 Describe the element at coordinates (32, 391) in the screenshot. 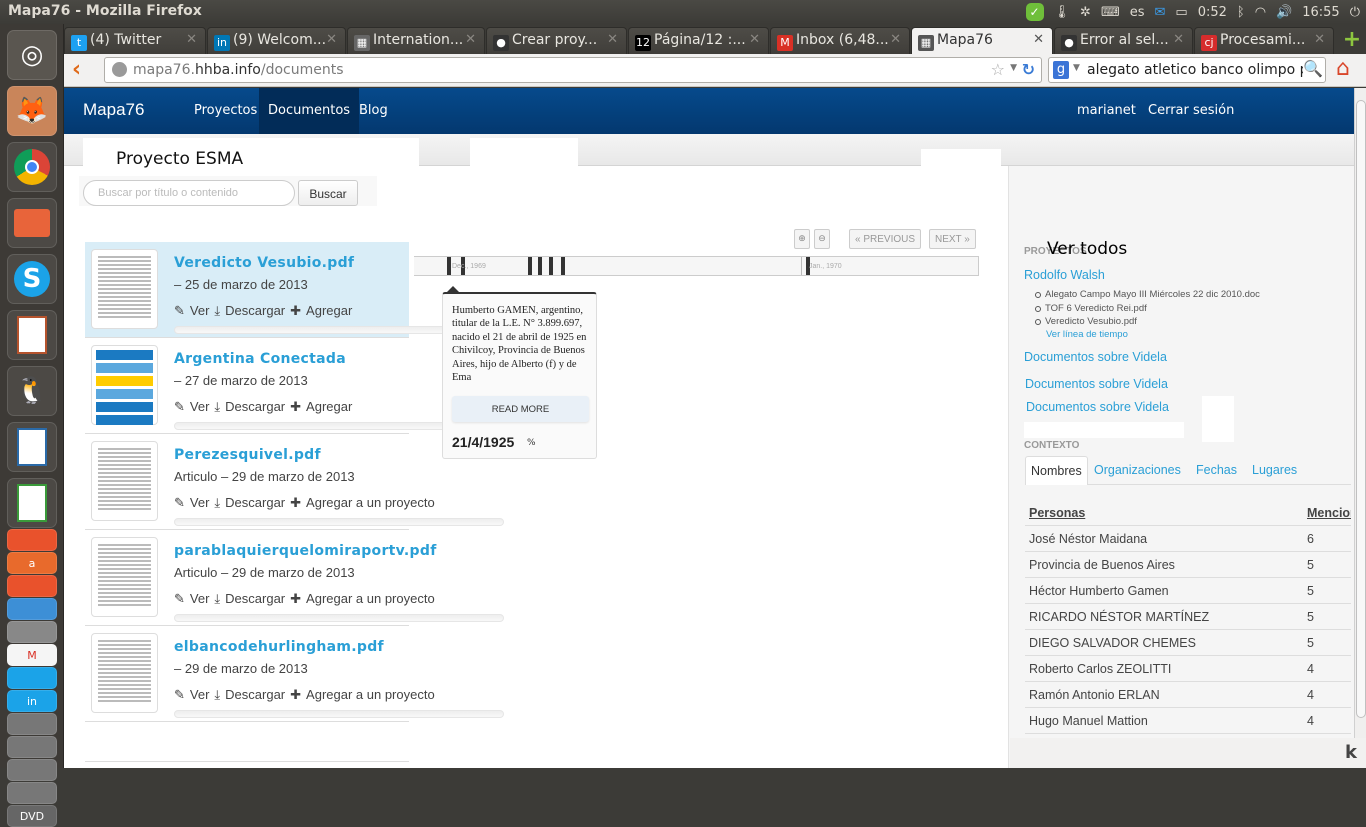

I see `pidgin-icon: 🐧` at that location.